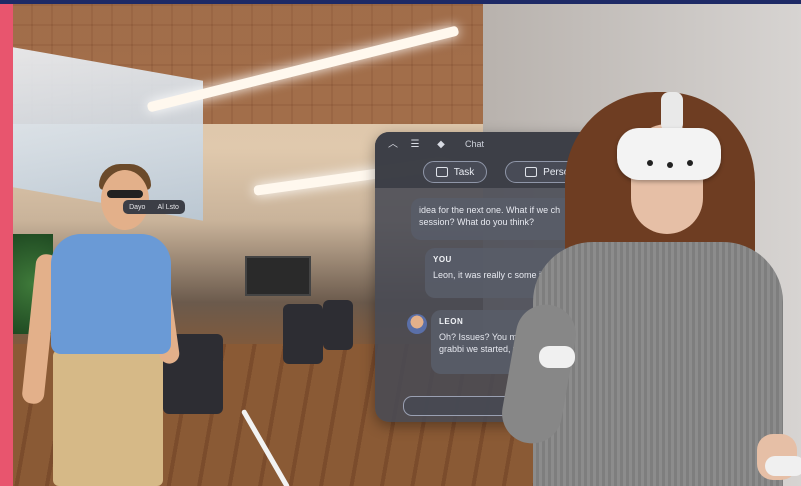 This screenshot has width=801, height=486. What do you see at coordinates (464, 172) in the screenshot?
I see `task-button-label: Task` at bounding box center [464, 172].